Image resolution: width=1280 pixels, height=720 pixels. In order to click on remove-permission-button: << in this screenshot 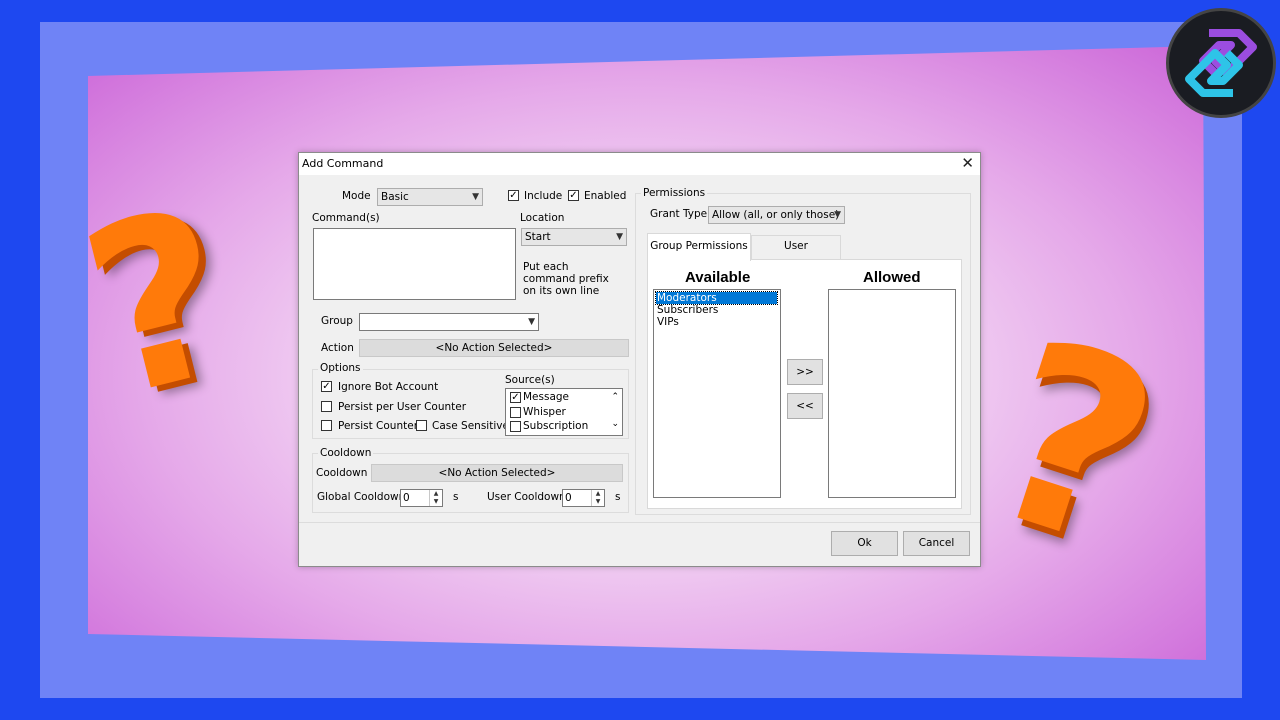, I will do `click(805, 406)`.